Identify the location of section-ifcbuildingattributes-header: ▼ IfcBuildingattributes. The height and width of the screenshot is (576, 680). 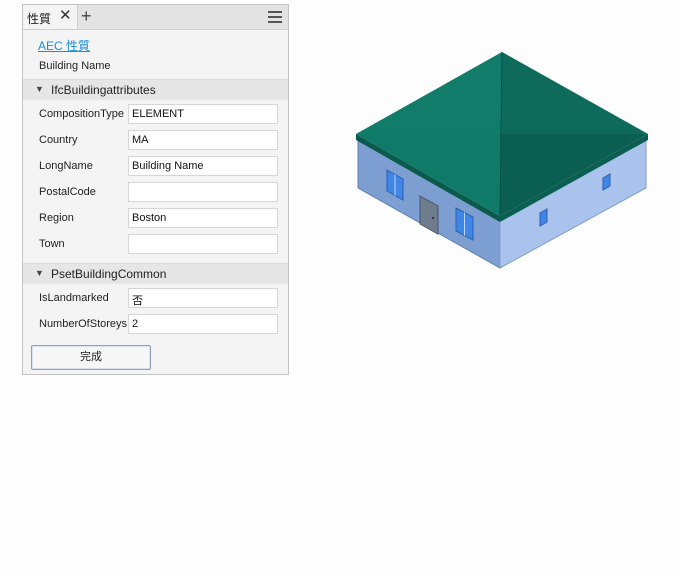
(155, 89).